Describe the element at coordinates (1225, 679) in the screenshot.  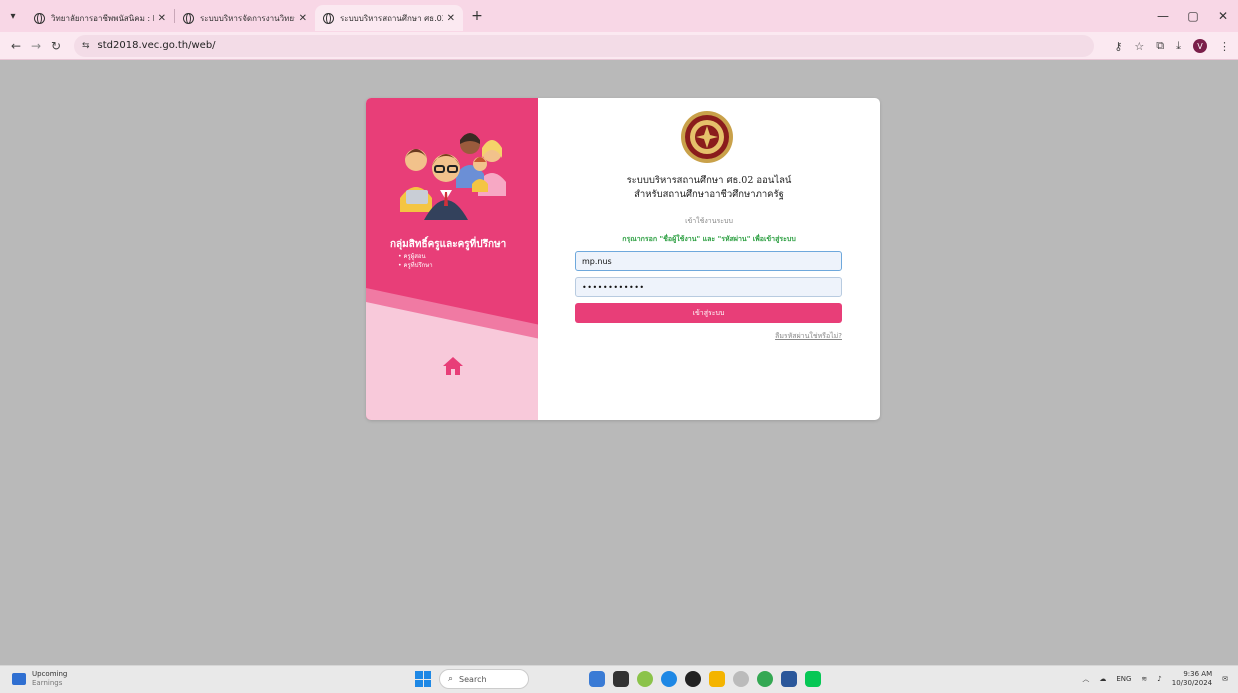
I see `notification-icon: ✉` at that location.